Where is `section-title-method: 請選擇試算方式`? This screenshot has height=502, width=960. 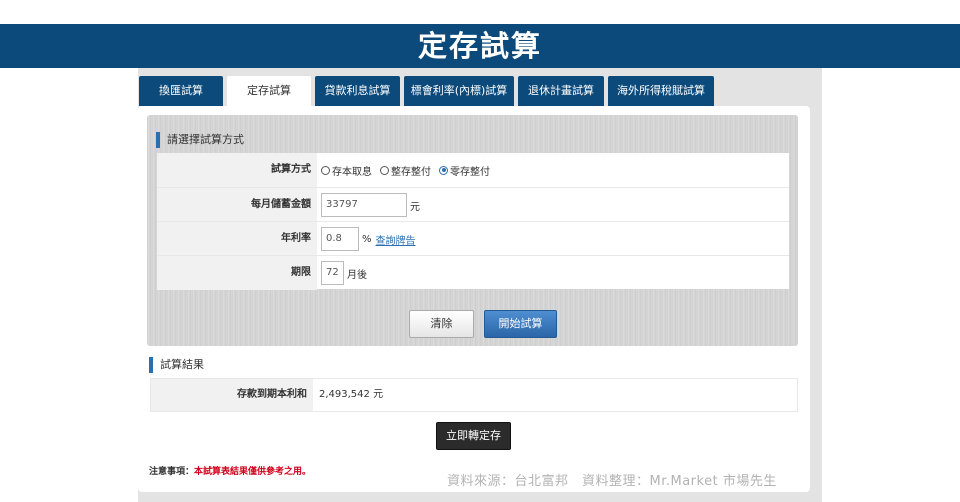
section-title-method: 請選擇試算方式 is located at coordinates (200, 140).